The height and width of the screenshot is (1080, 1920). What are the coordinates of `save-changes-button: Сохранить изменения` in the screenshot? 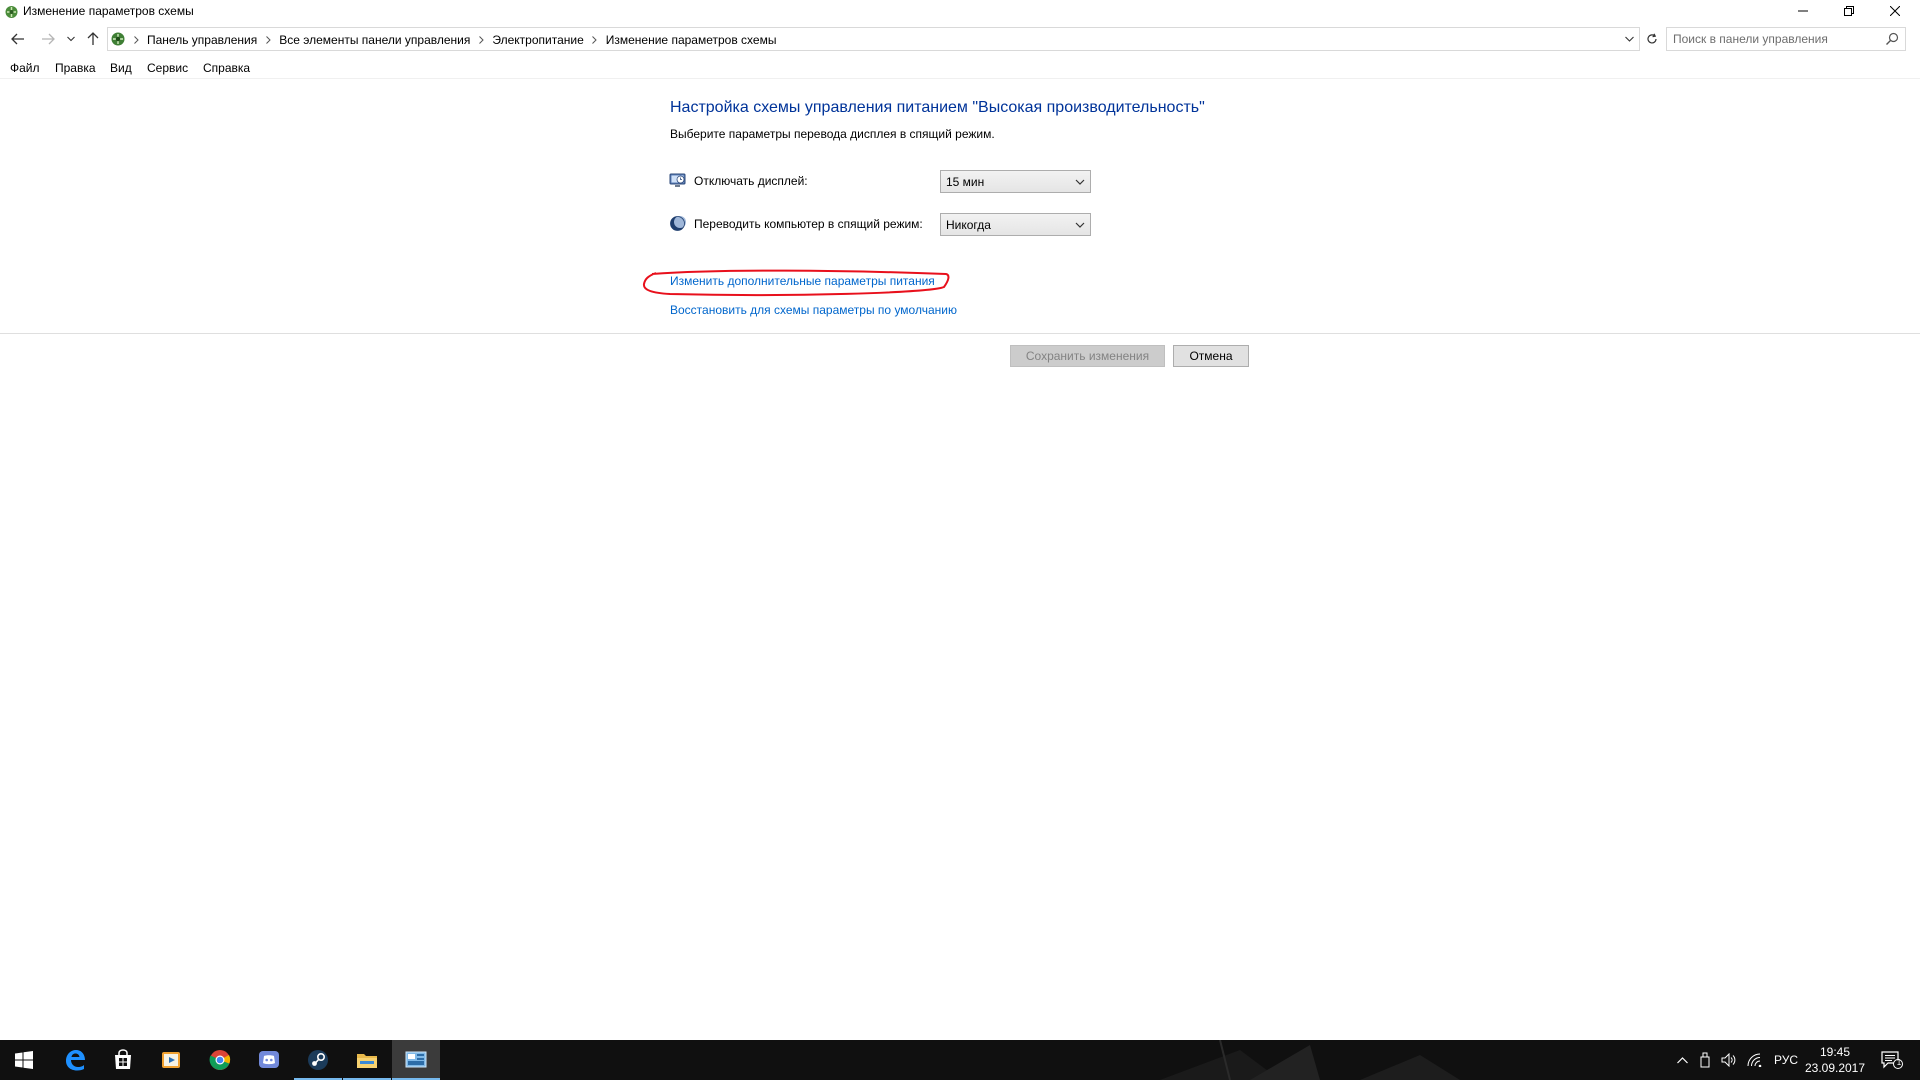 It's located at (1087, 356).